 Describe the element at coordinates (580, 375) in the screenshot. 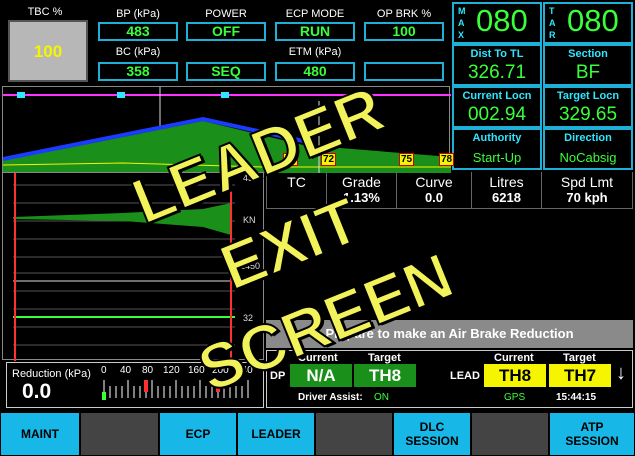

I see `lead-target-value: TH7` at that location.